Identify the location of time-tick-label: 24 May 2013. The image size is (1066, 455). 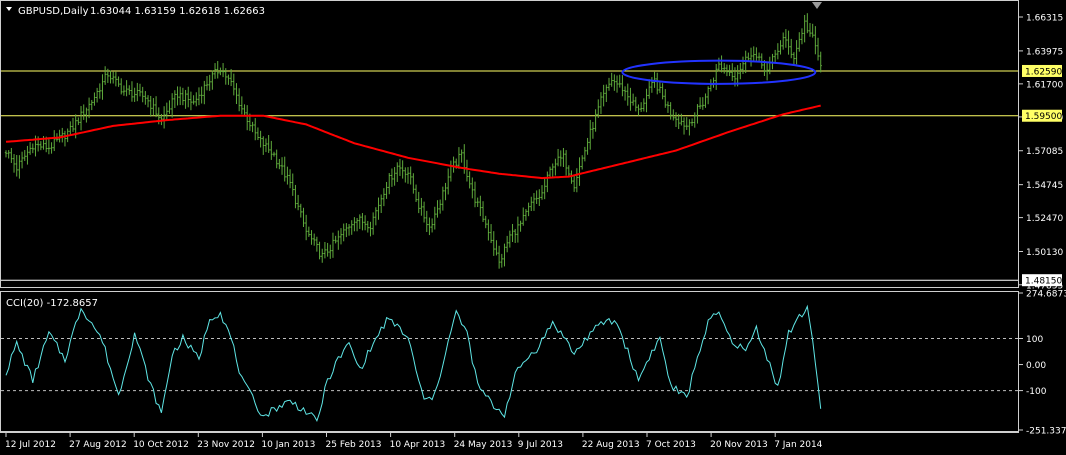
(483, 445).